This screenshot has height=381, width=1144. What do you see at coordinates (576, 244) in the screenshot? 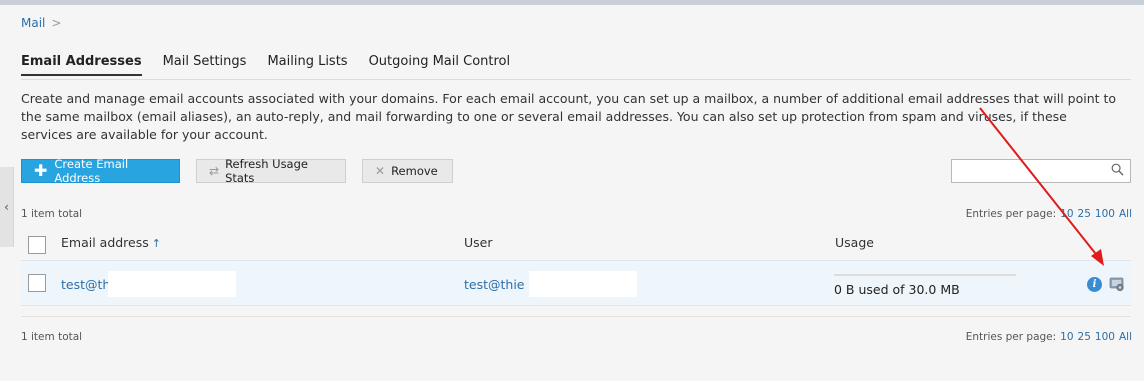
I see `table-header: Email address ↑ User Usage` at bounding box center [576, 244].